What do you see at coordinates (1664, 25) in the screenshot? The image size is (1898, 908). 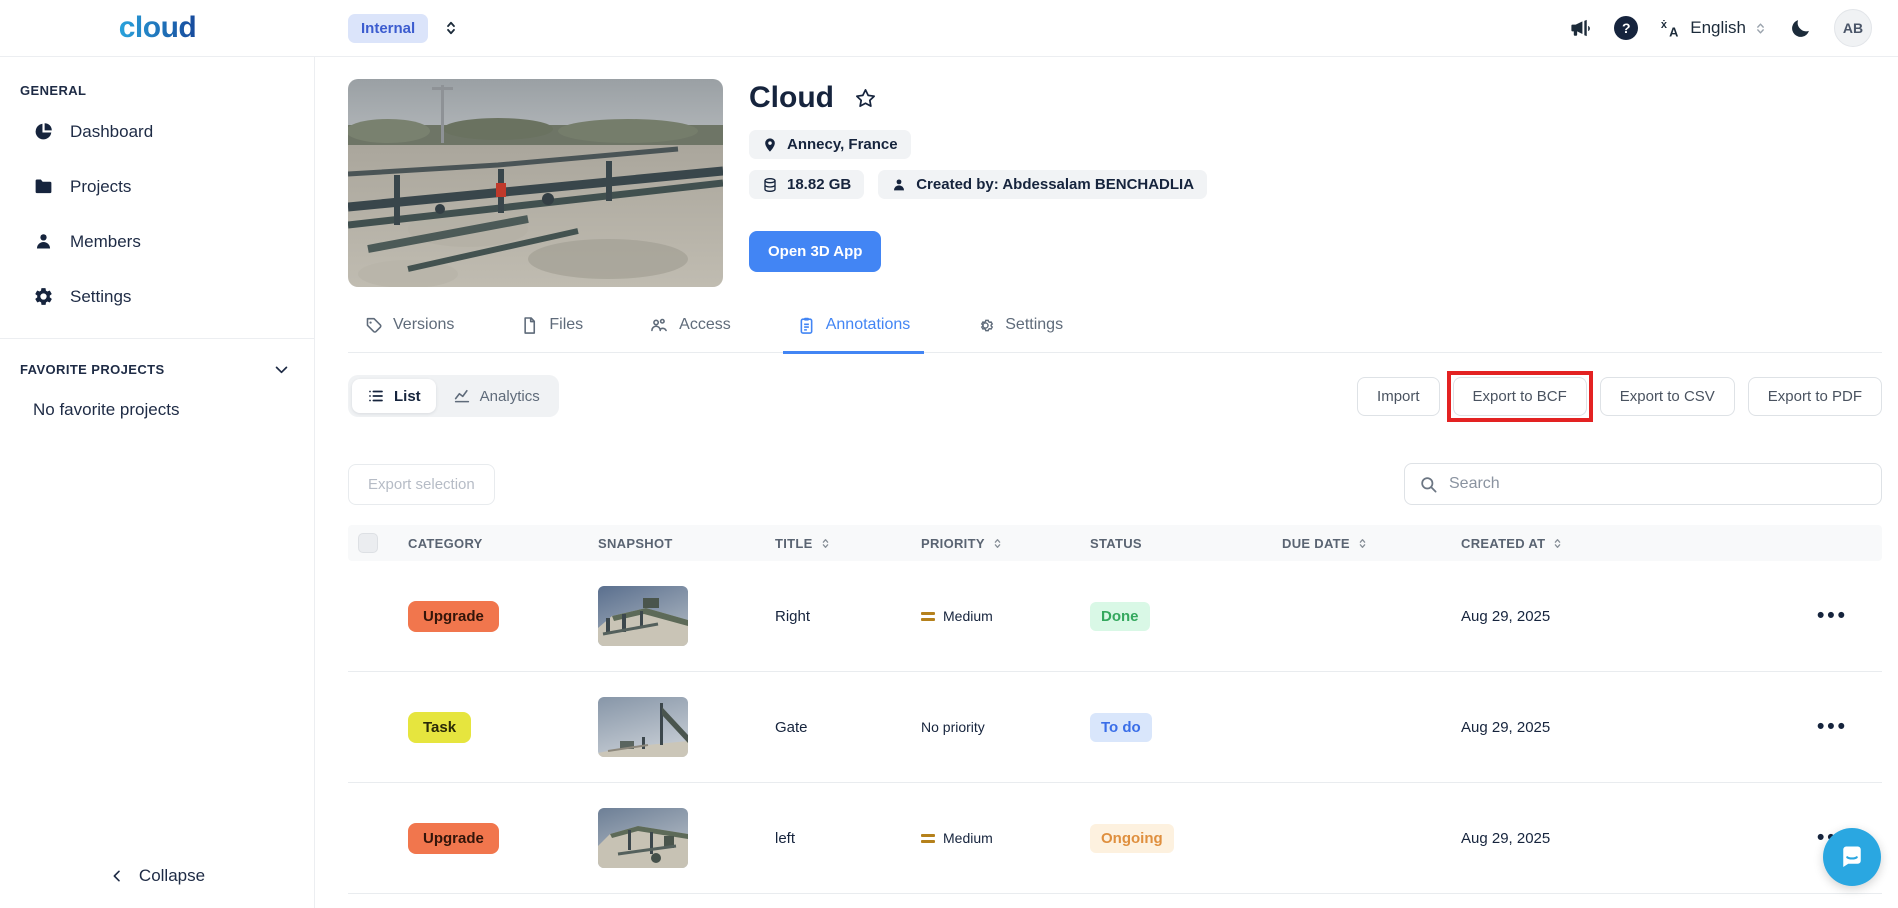 I see `svg-text: ẋ` at bounding box center [1664, 25].